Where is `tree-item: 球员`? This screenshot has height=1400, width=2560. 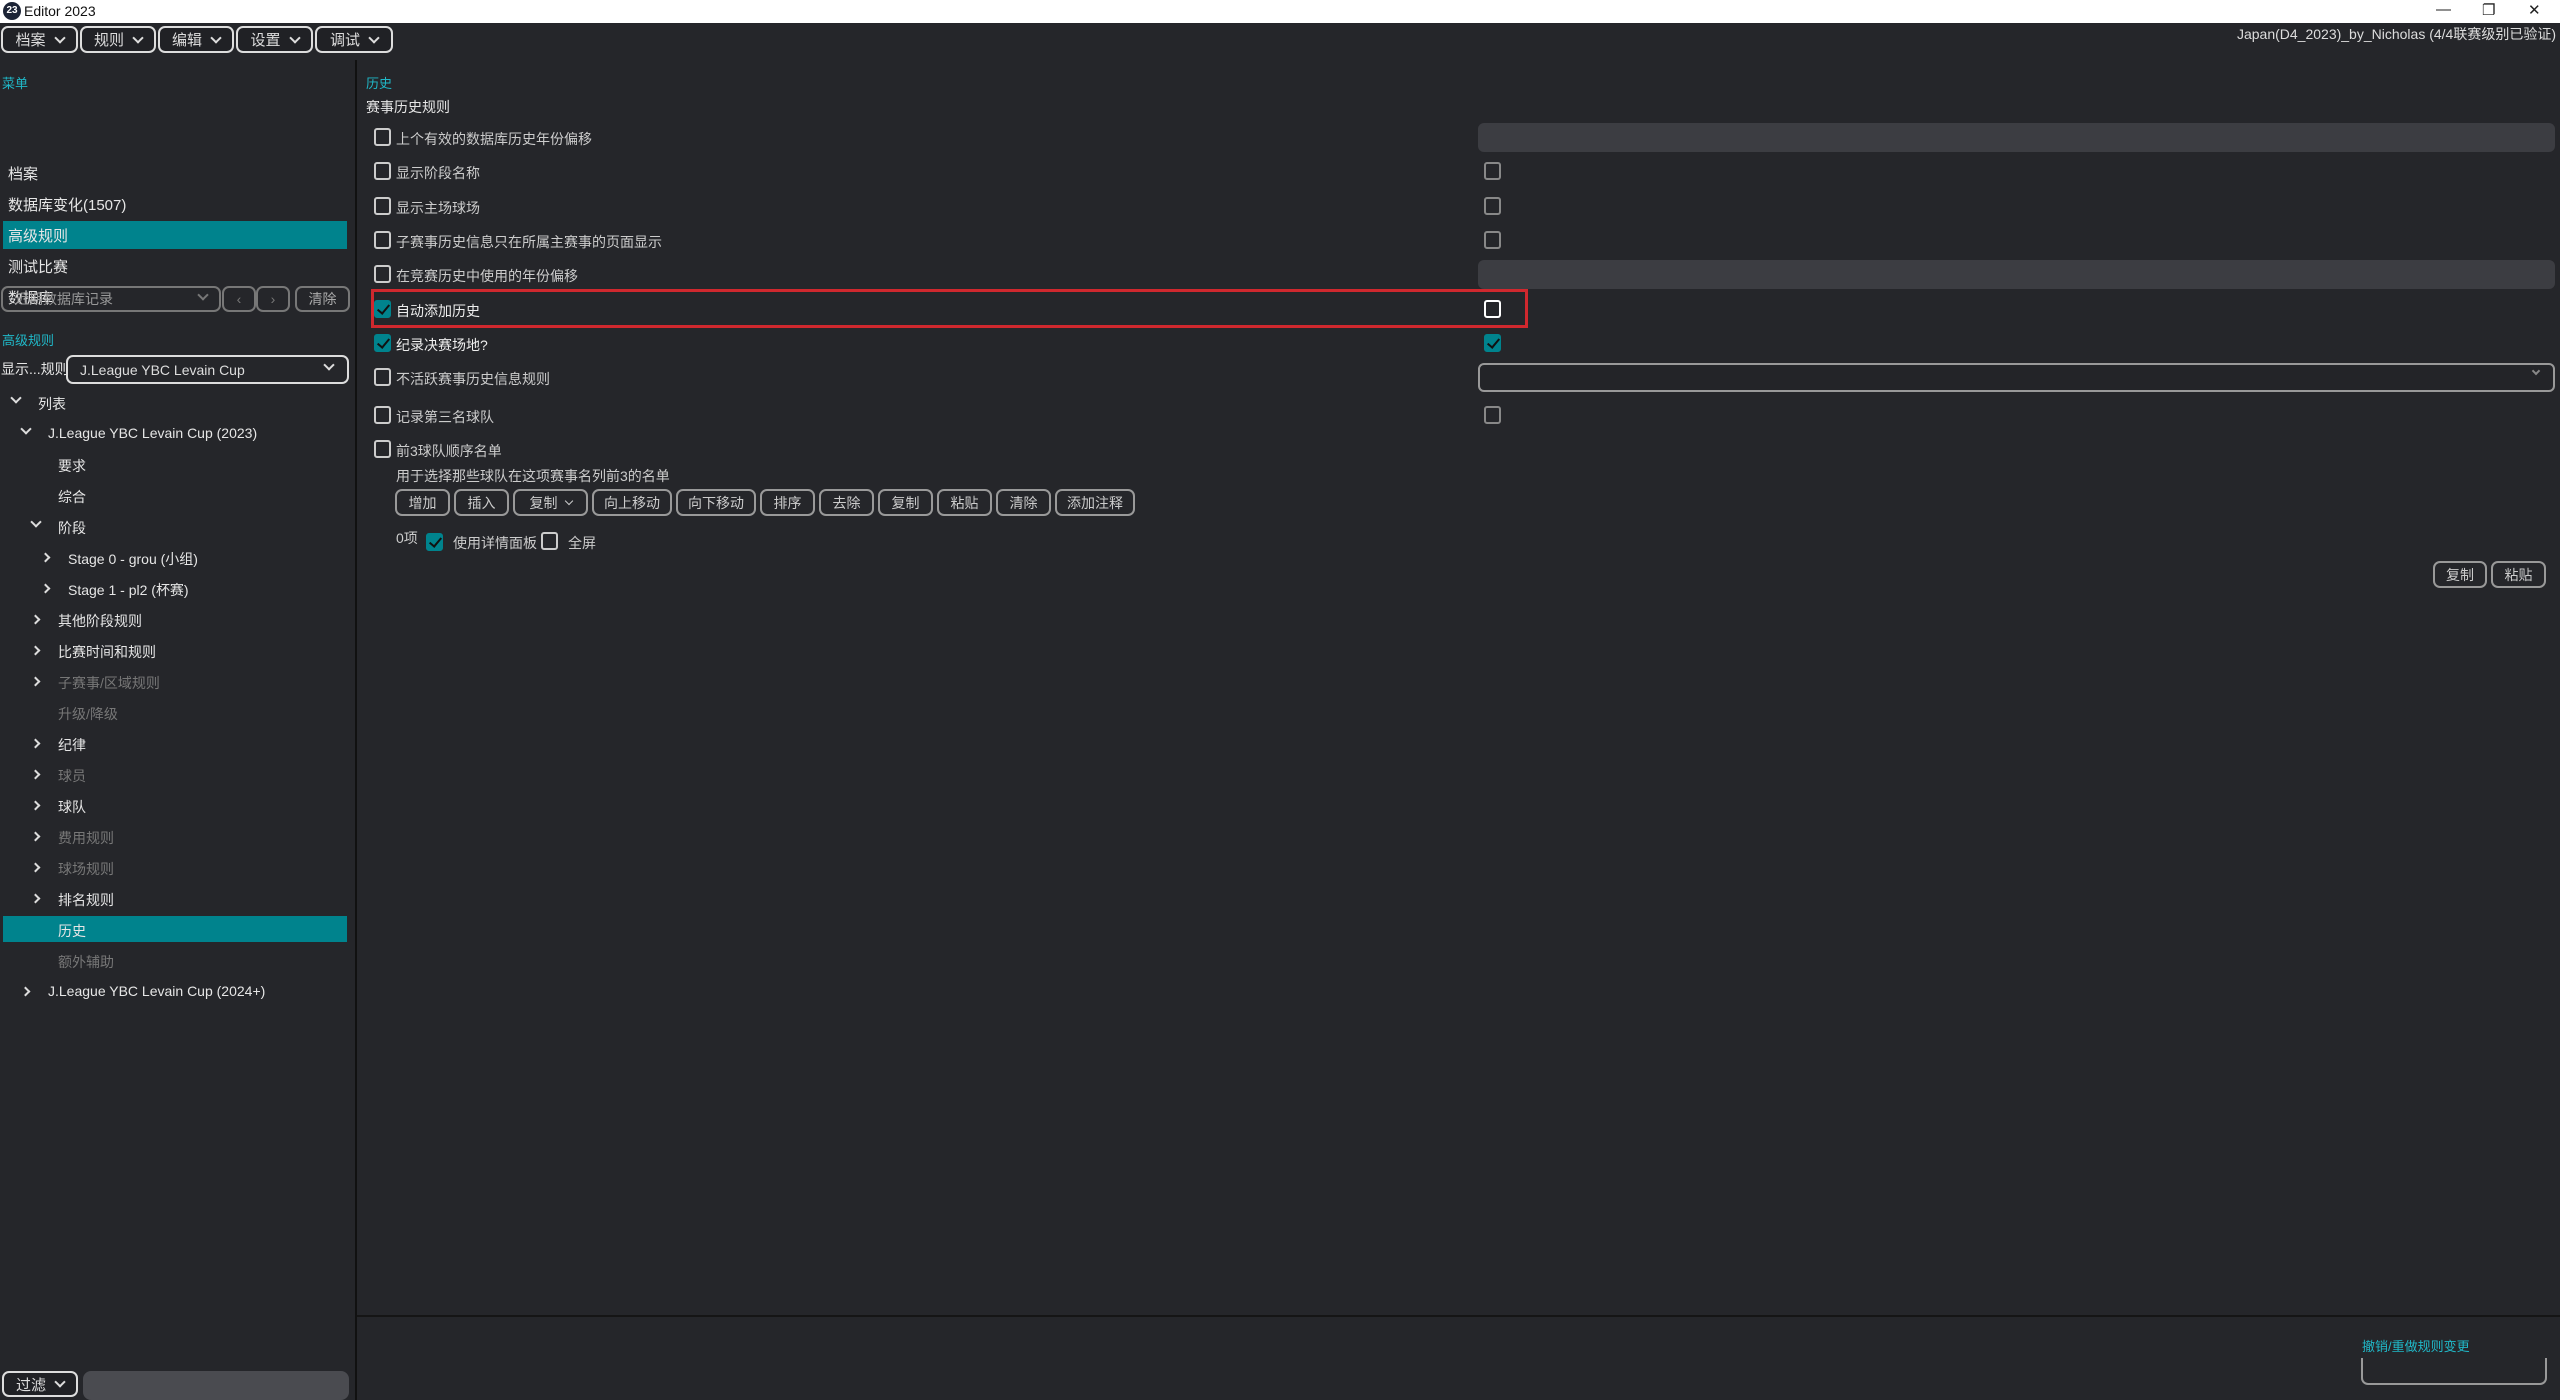 tree-item: 球员 is located at coordinates (72, 776).